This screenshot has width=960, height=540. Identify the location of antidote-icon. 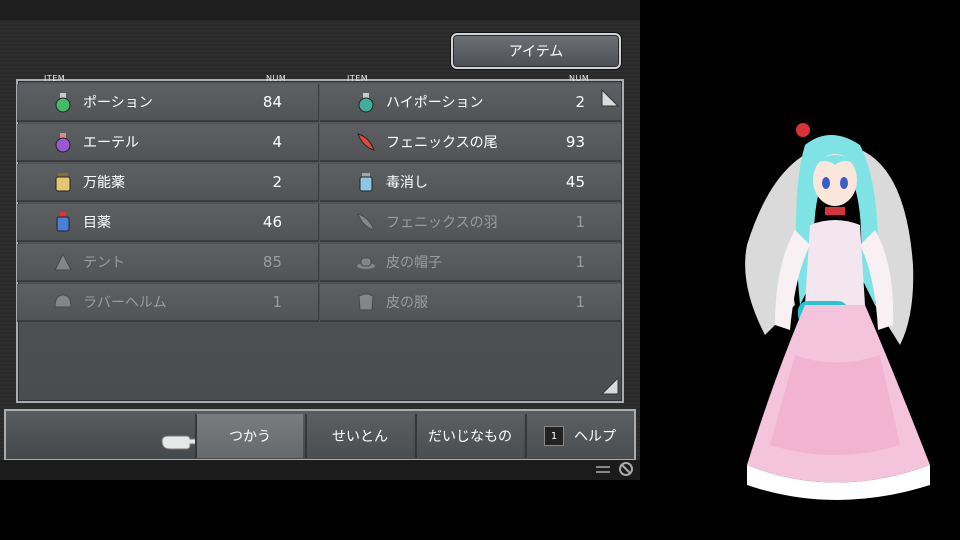
(366, 182).